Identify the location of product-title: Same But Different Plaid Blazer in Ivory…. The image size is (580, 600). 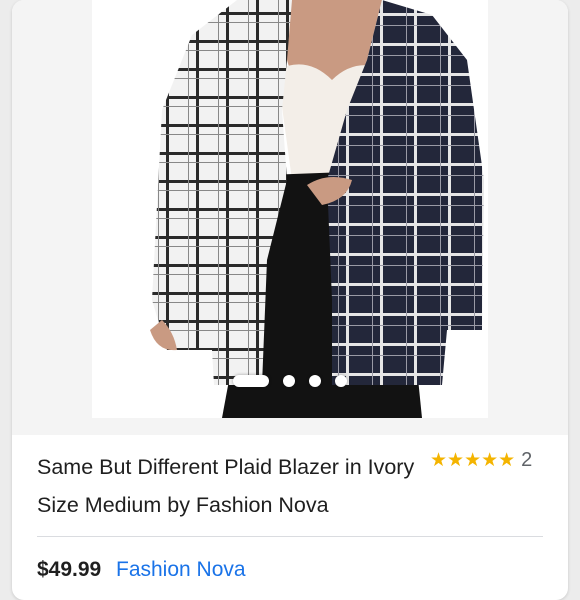
(227, 486).